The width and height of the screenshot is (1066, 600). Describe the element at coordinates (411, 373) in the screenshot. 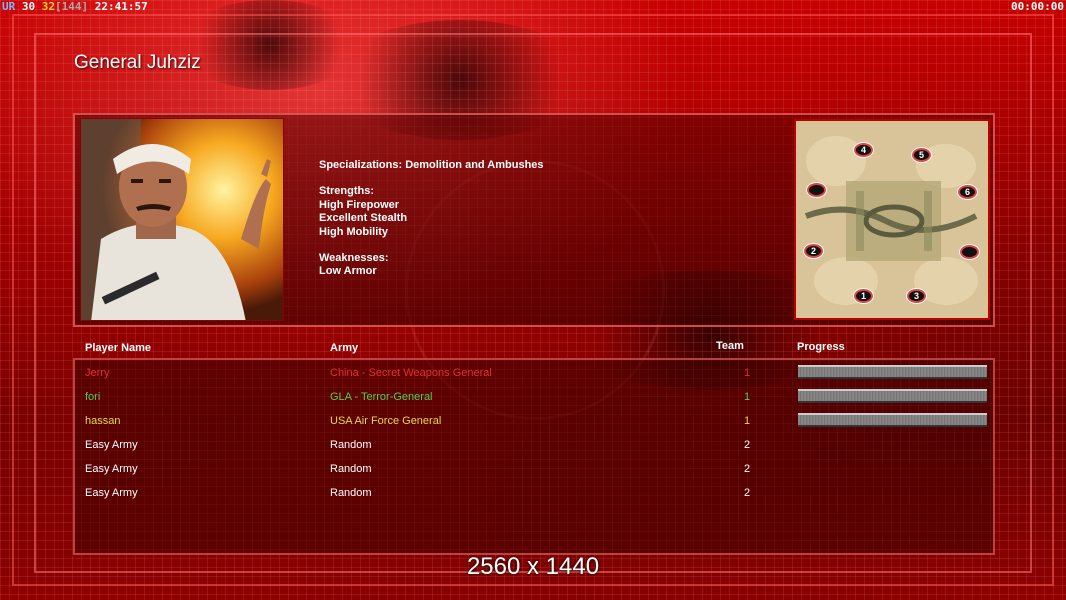

I see `player-army: China - Secret Weapons General` at that location.